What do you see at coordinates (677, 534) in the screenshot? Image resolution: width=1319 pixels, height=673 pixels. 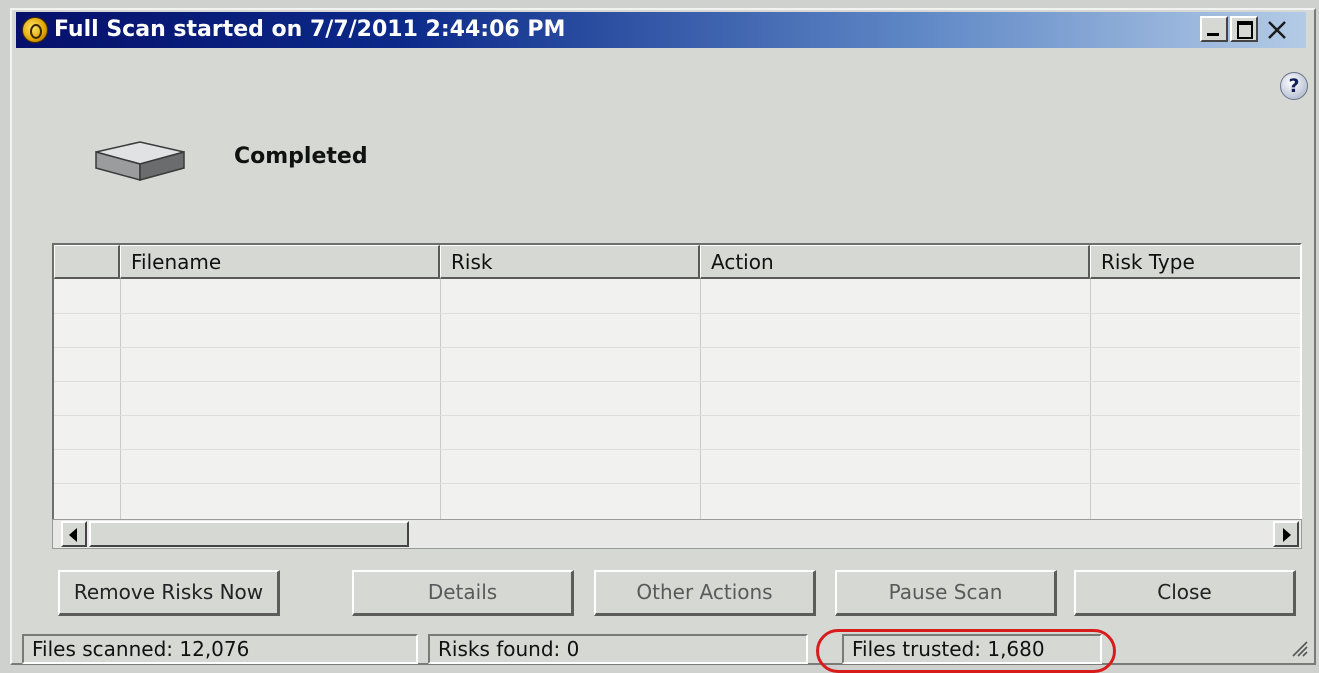 I see `horizontal-scrollbar` at bounding box center [677, 534].